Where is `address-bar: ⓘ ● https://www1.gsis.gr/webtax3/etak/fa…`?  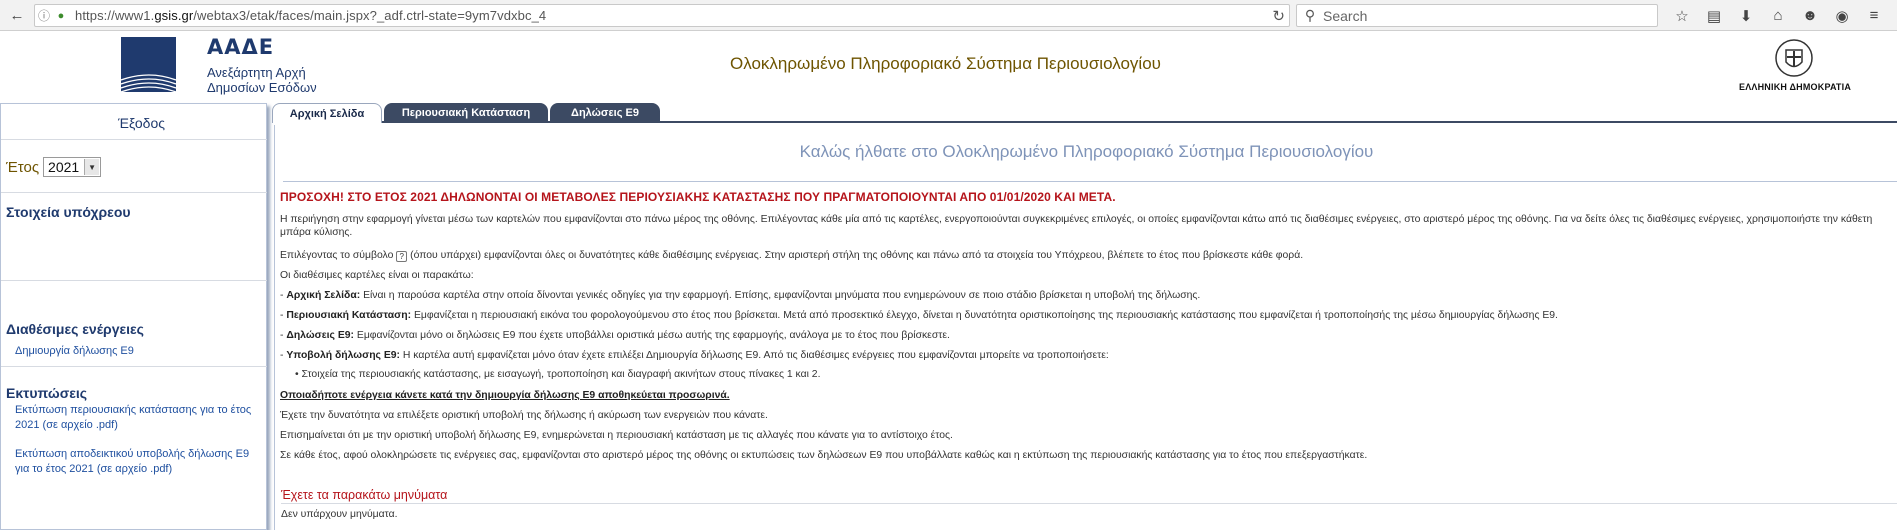
address-bar: ⓘ ● https://www1.gsis.gr/webtax3/etak/fa… is located at coordinates (662, 15).